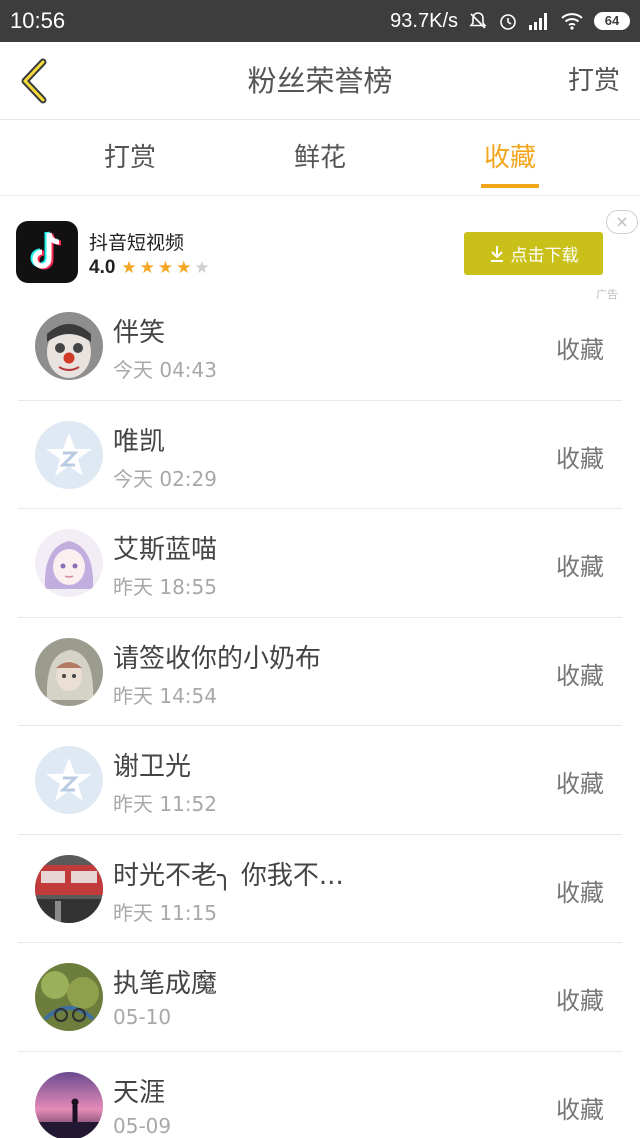  I want to click on tab-reward: 打赏, so click(130, 158).